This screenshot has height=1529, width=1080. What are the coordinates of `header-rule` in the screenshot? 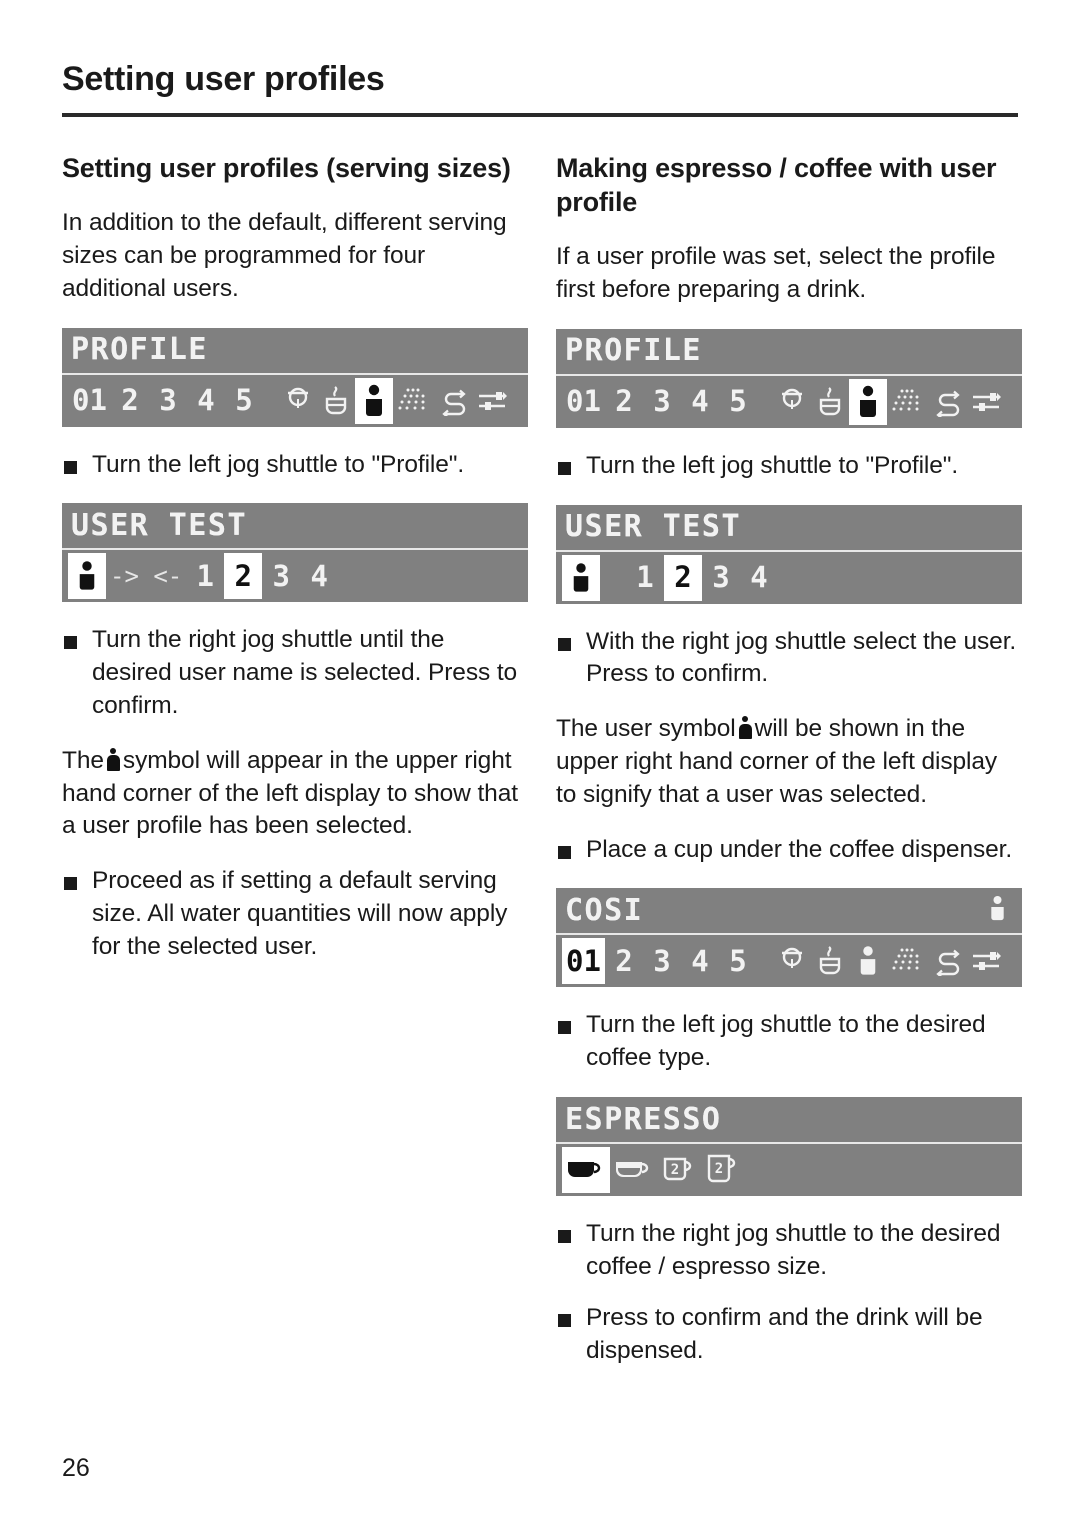 It's located at (540, 115).